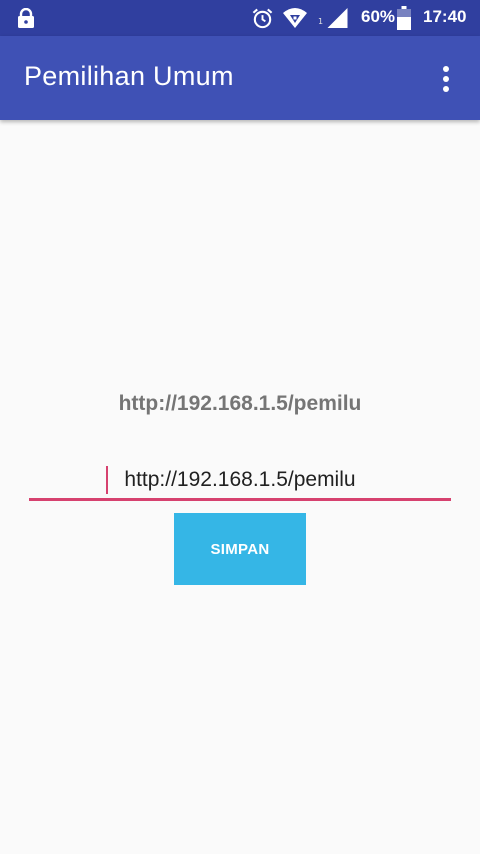 The height and width of the screenshot is (854, 480). I want to click on url-input, so click(240, 481).